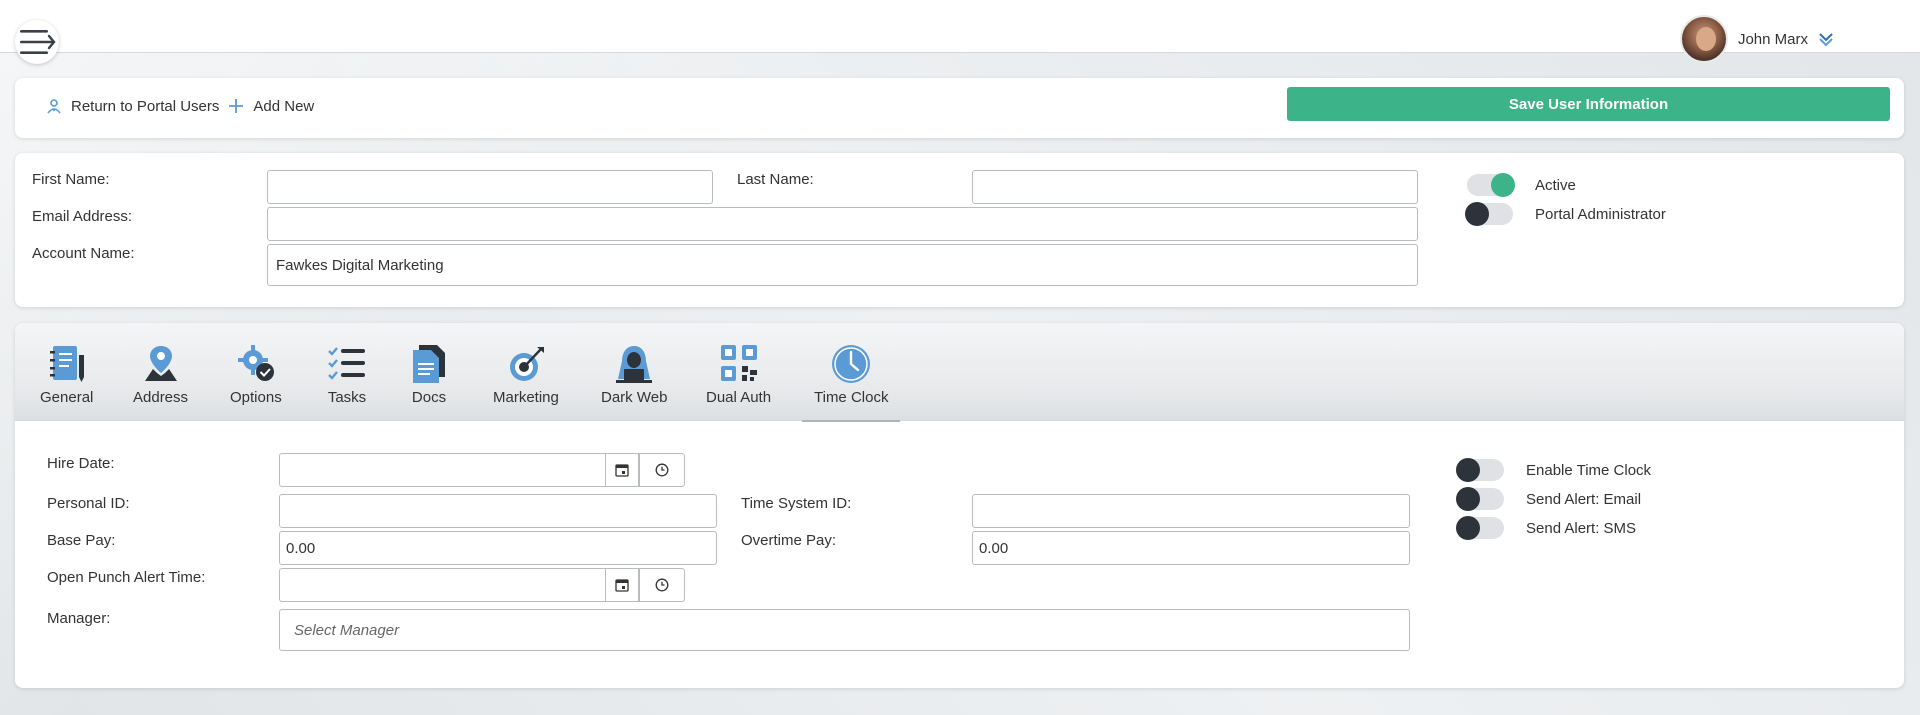  I want to click on tab-dark-web-label: Dark Web, so click(634, 397).